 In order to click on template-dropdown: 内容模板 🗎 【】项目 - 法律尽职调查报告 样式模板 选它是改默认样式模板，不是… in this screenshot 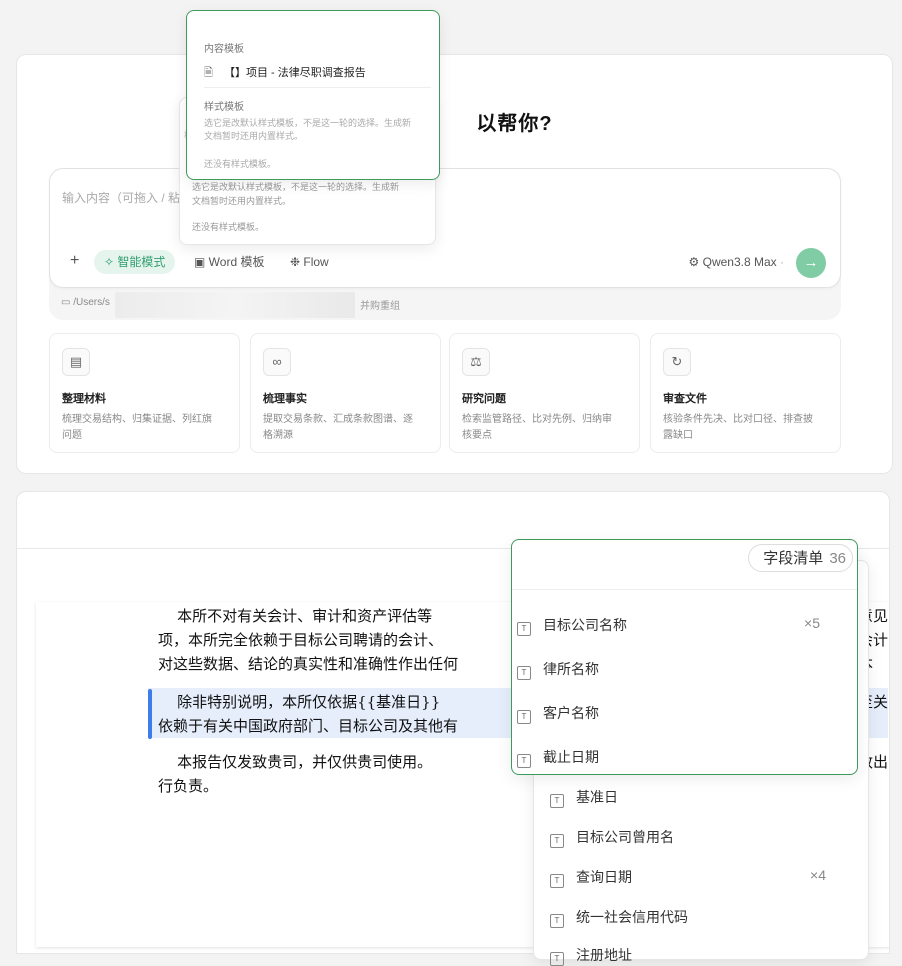, I will do `click(313, 95)`.